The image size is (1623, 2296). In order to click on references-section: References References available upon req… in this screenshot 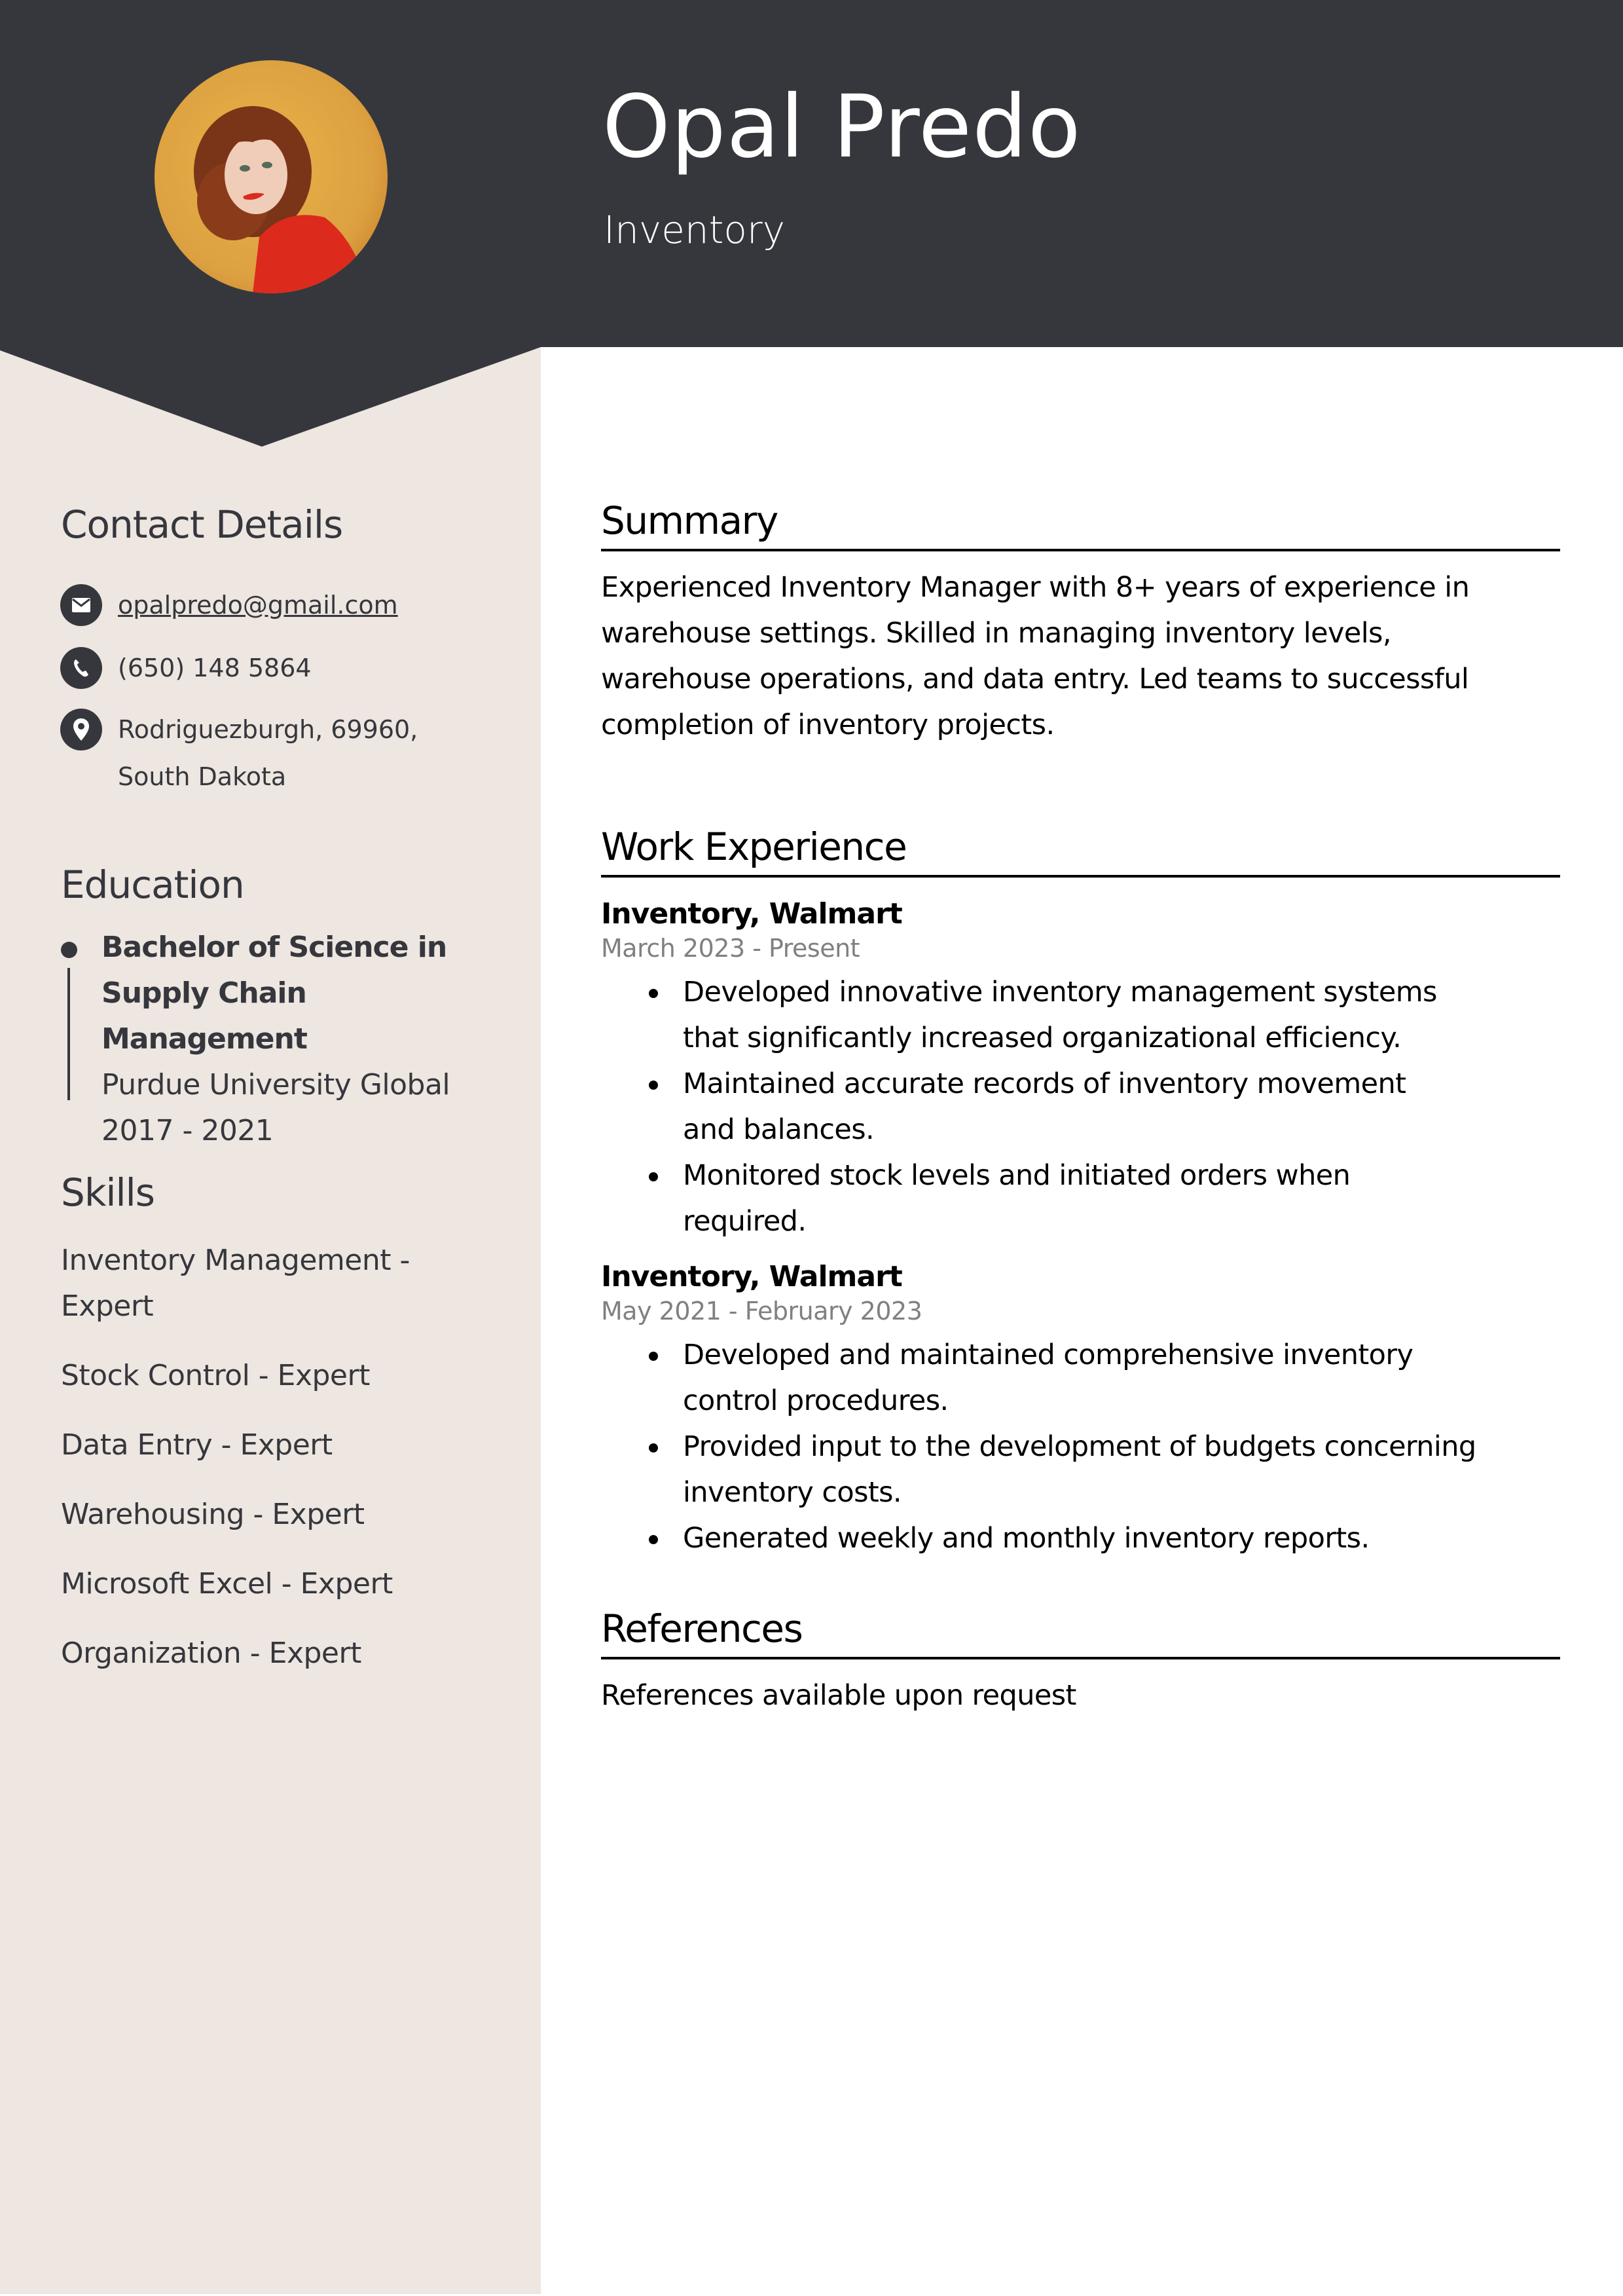, I will do `click(1080, 1664)`.